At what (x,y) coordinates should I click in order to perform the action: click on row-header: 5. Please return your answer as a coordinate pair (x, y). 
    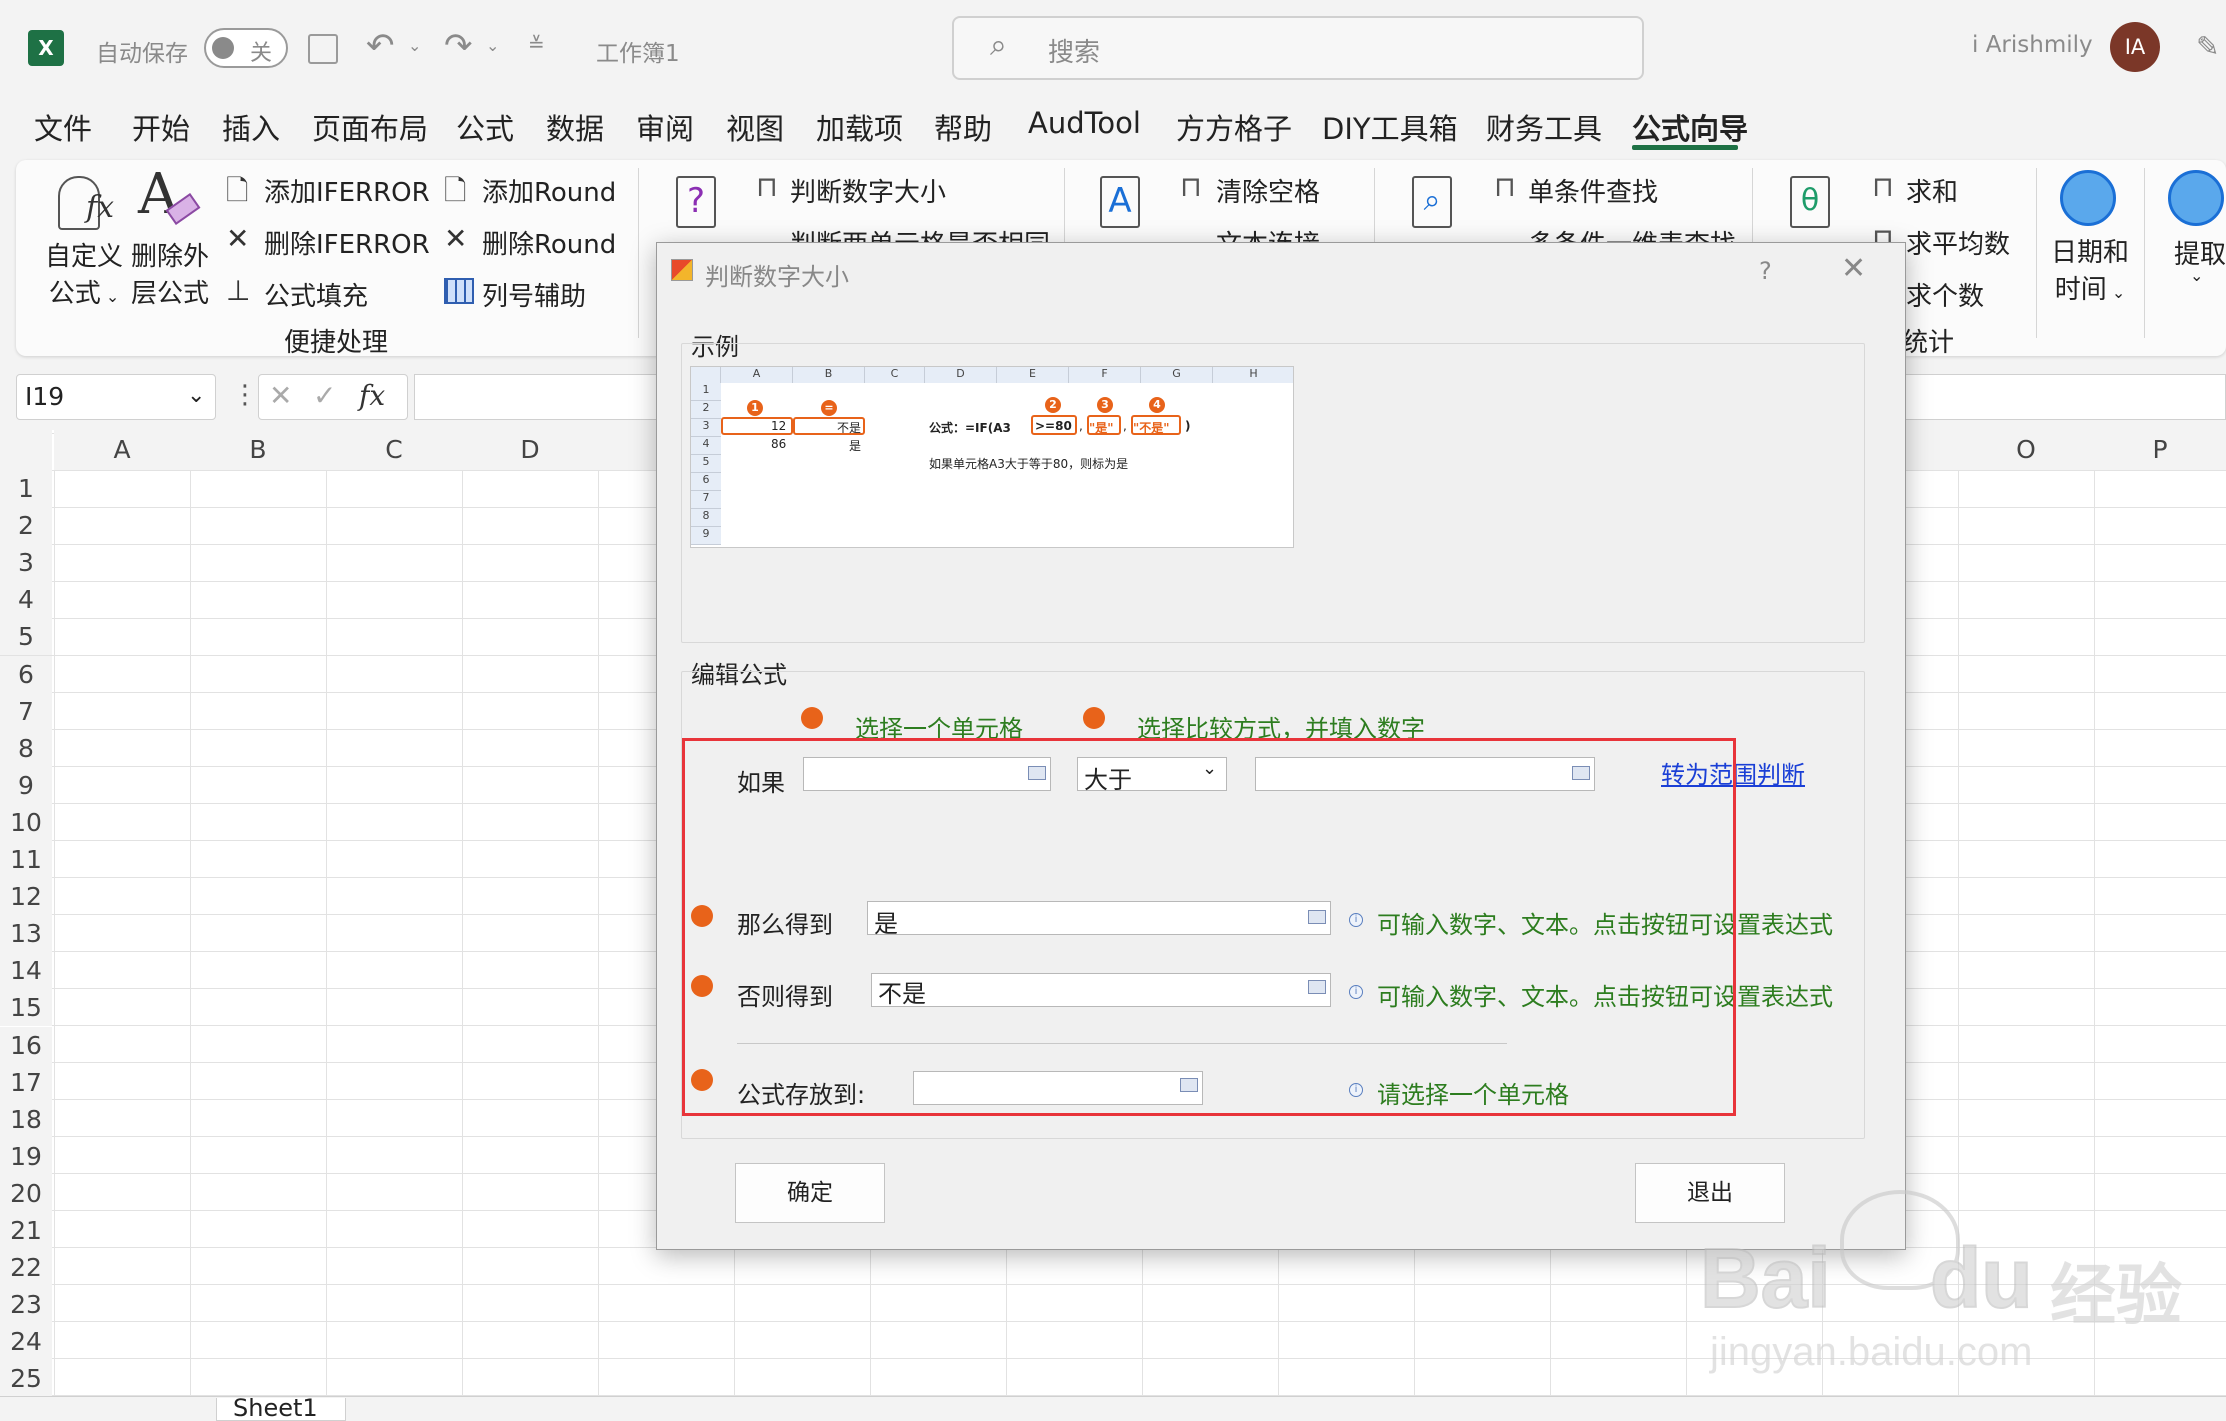
    Looking at the image, I should click on (26, 637).